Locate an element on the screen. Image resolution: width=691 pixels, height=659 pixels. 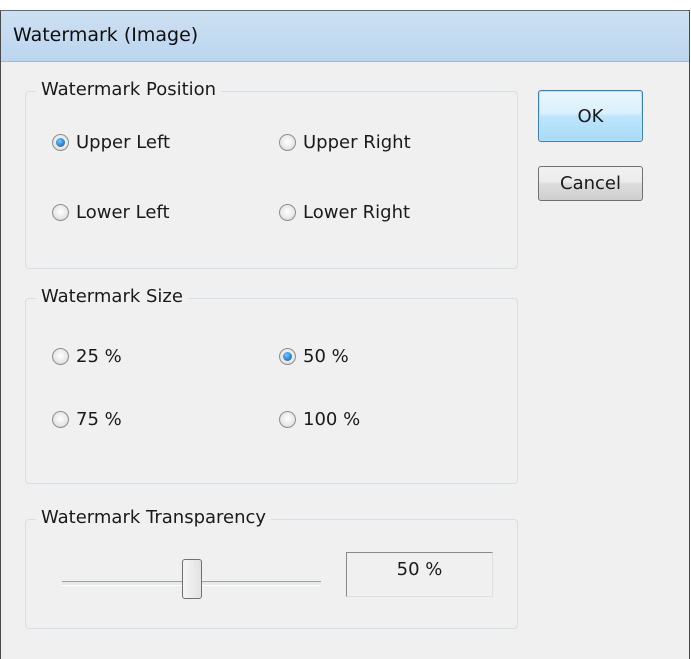
position-legend: Watermark Position is located at coordinates (129, 89).